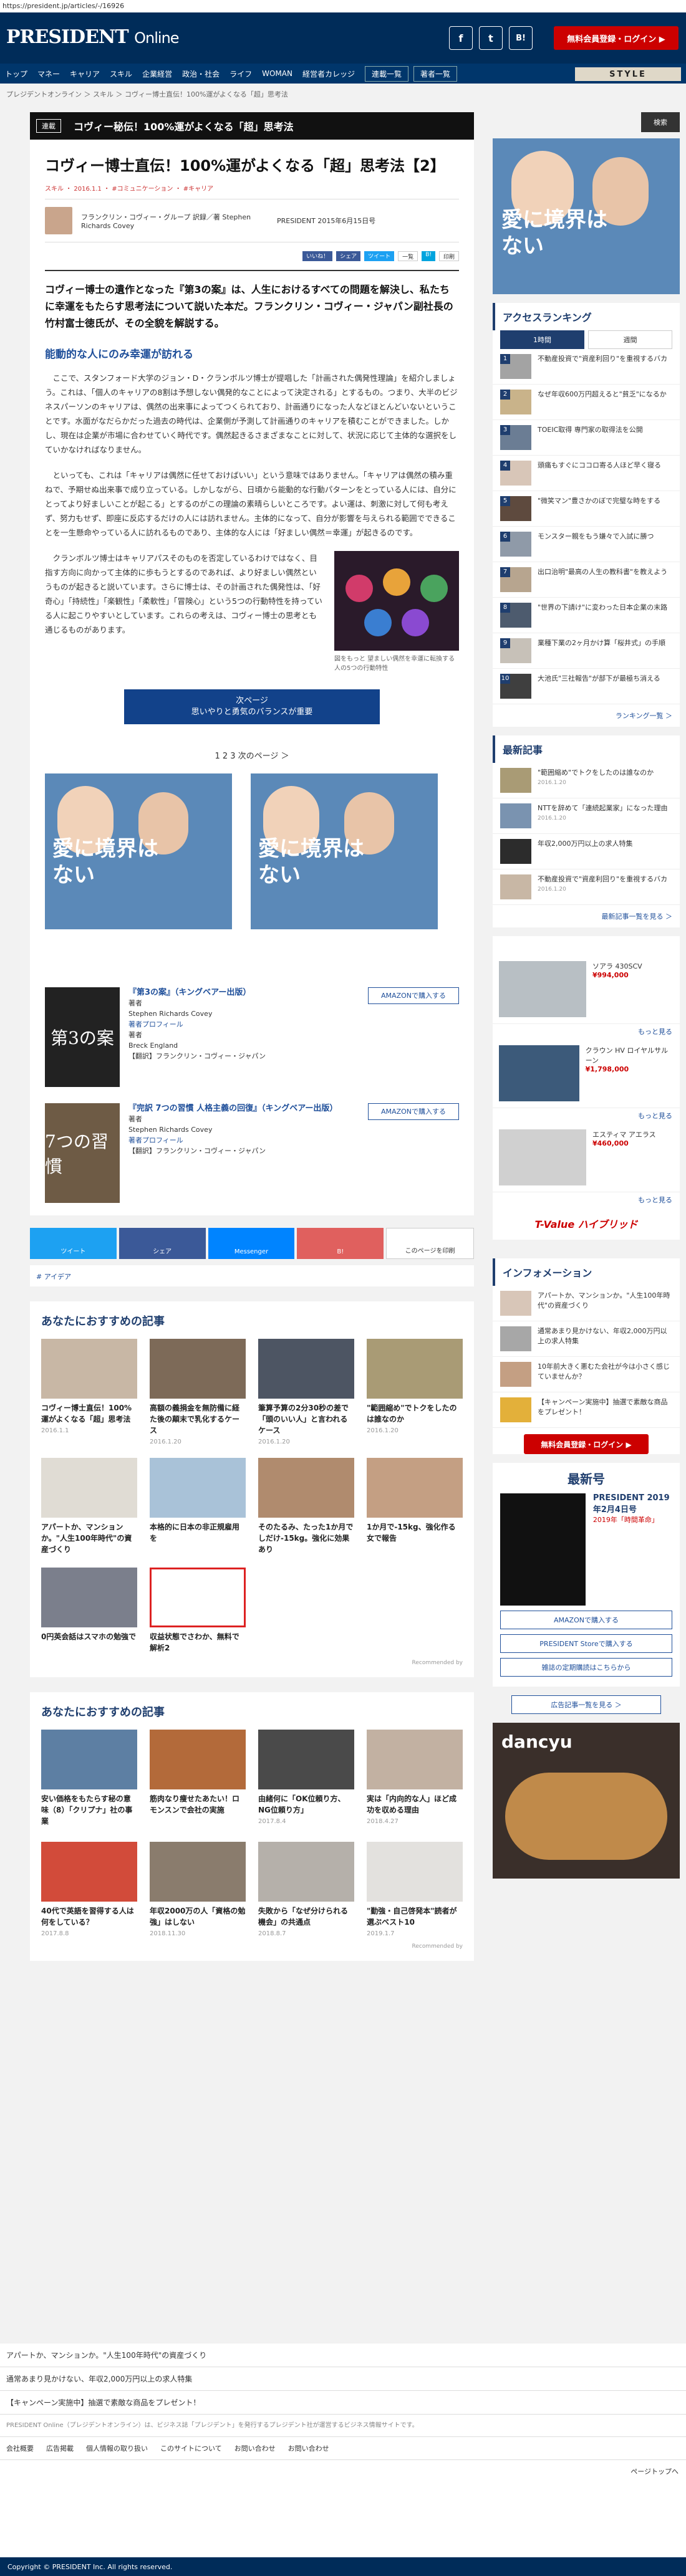 This screenshot has height=2576, width=686. What do you see at coordinates (89, 1392) in the screenshot?
I see `recommend-card: コヴィー博士直伝！100%運がよくなる「超」思考法 2016.1.1` at bounding box center [89, 1392].